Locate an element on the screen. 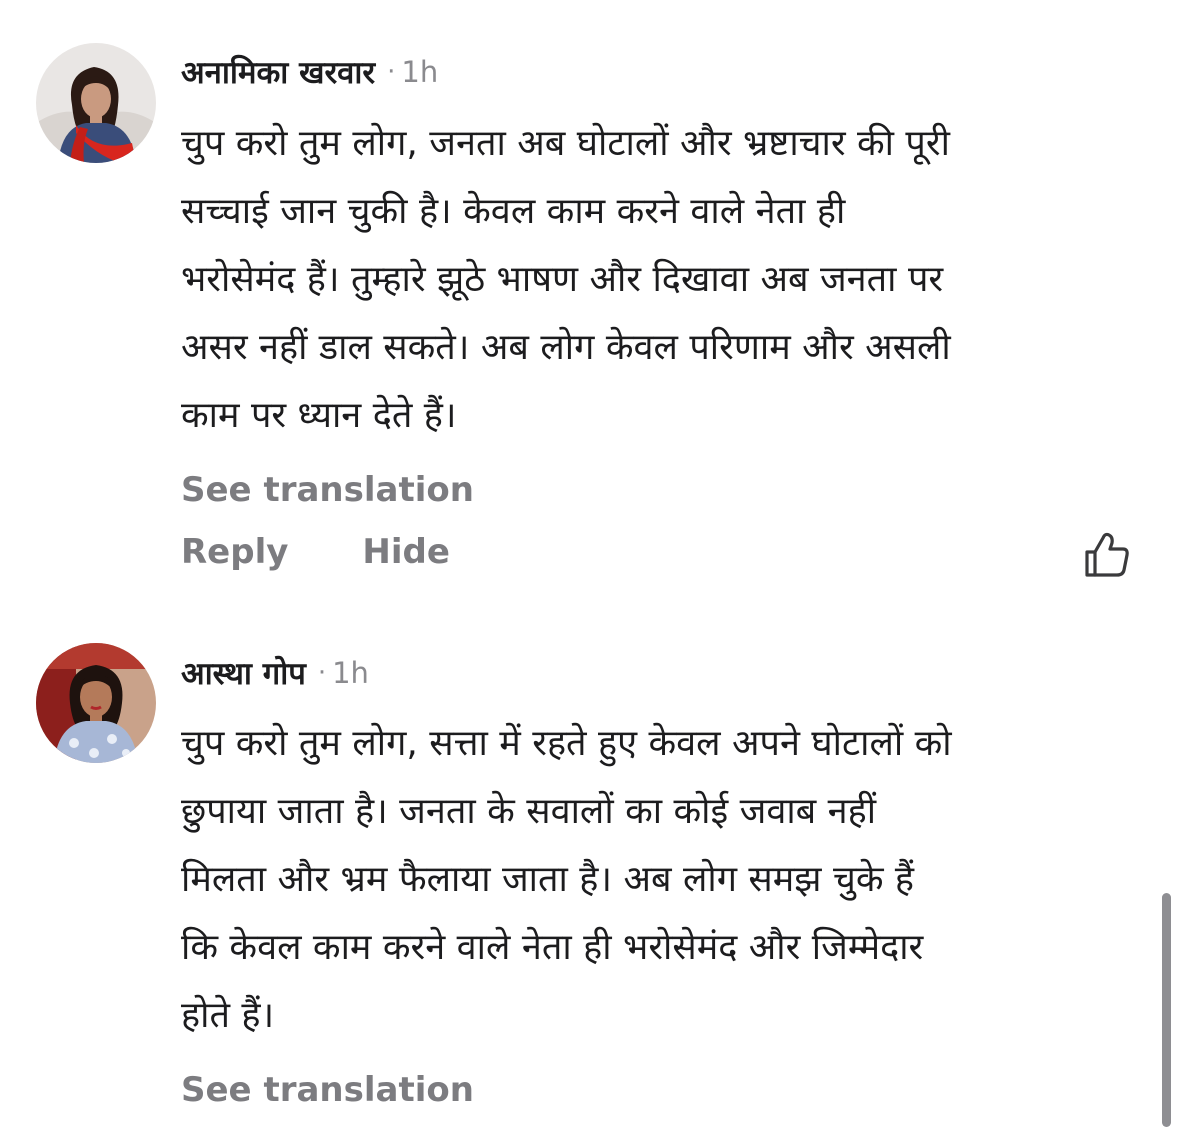 The image size is (1178, 1127). author-name: आस्था गोप is located at coordinates (243, 673).